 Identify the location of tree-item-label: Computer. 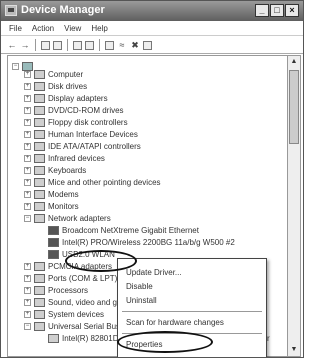
(66, 74).